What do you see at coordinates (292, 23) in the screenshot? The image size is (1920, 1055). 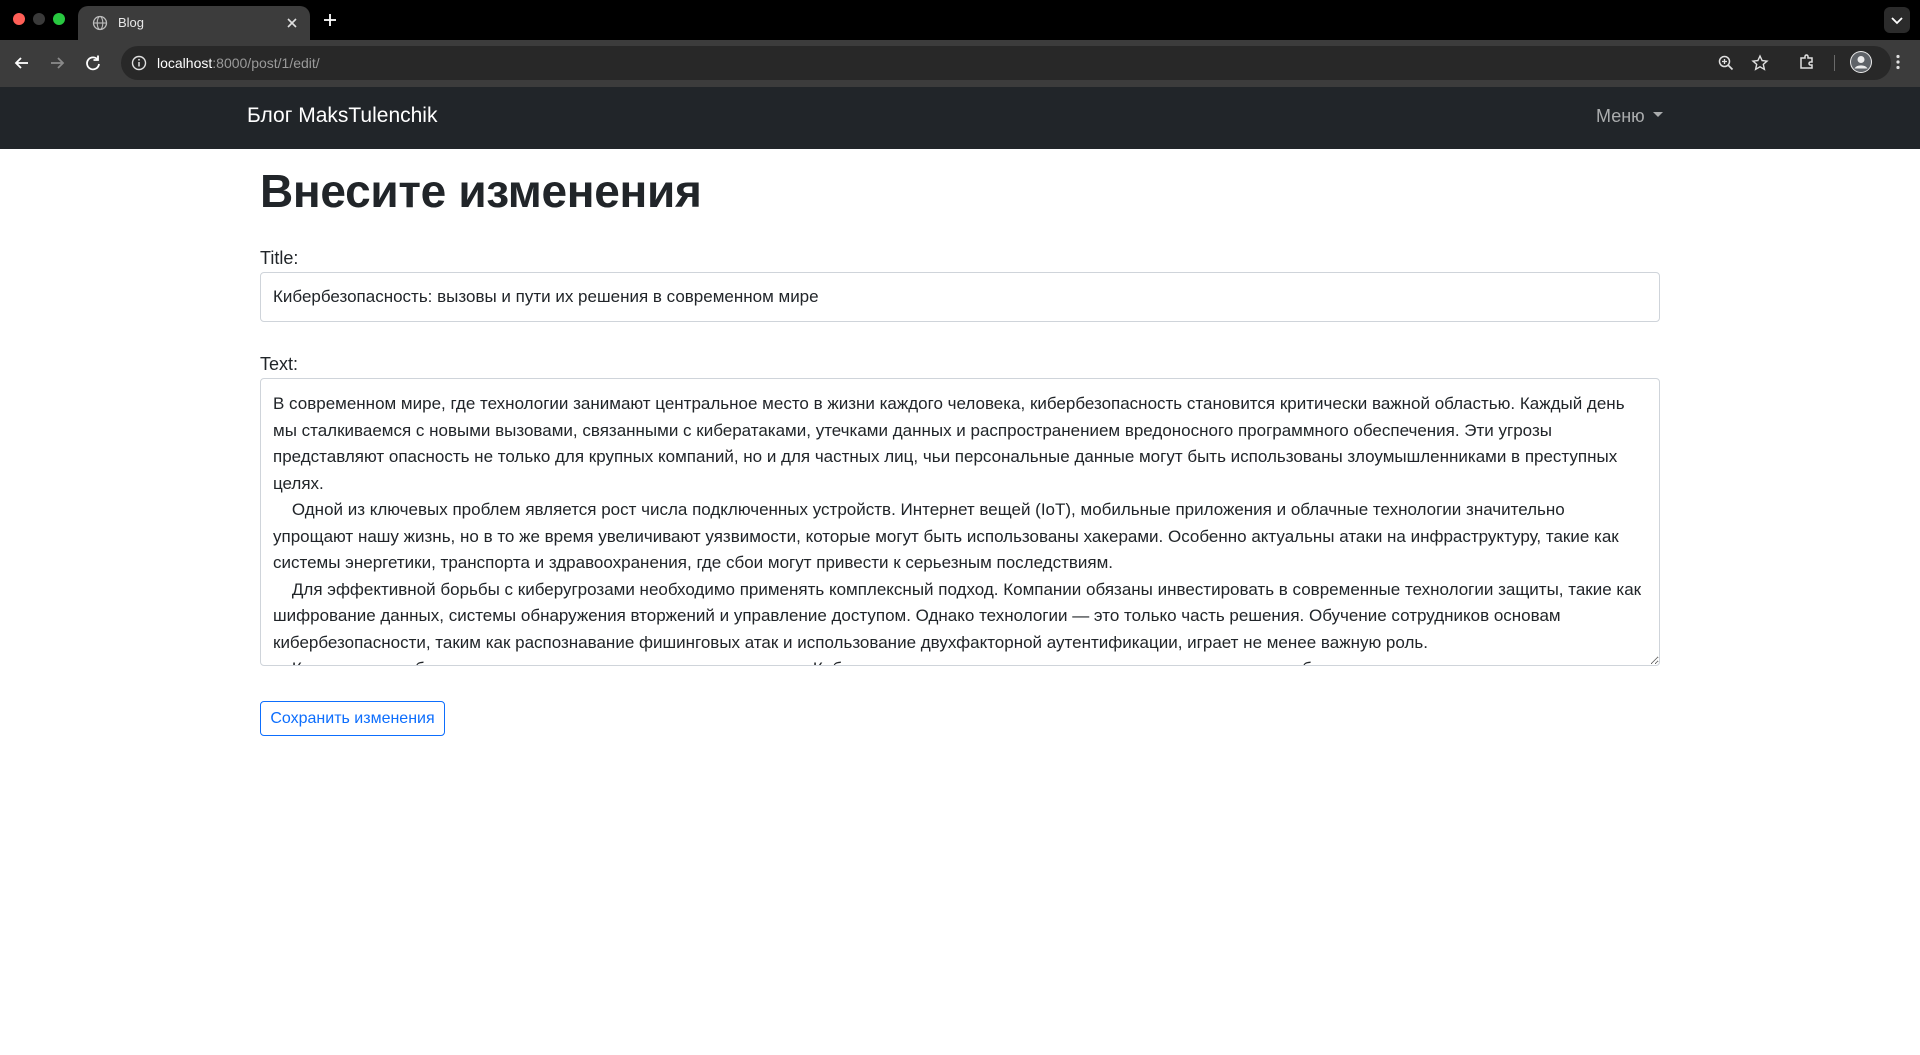 I see `close-icon` at bounding box center [292, 23].